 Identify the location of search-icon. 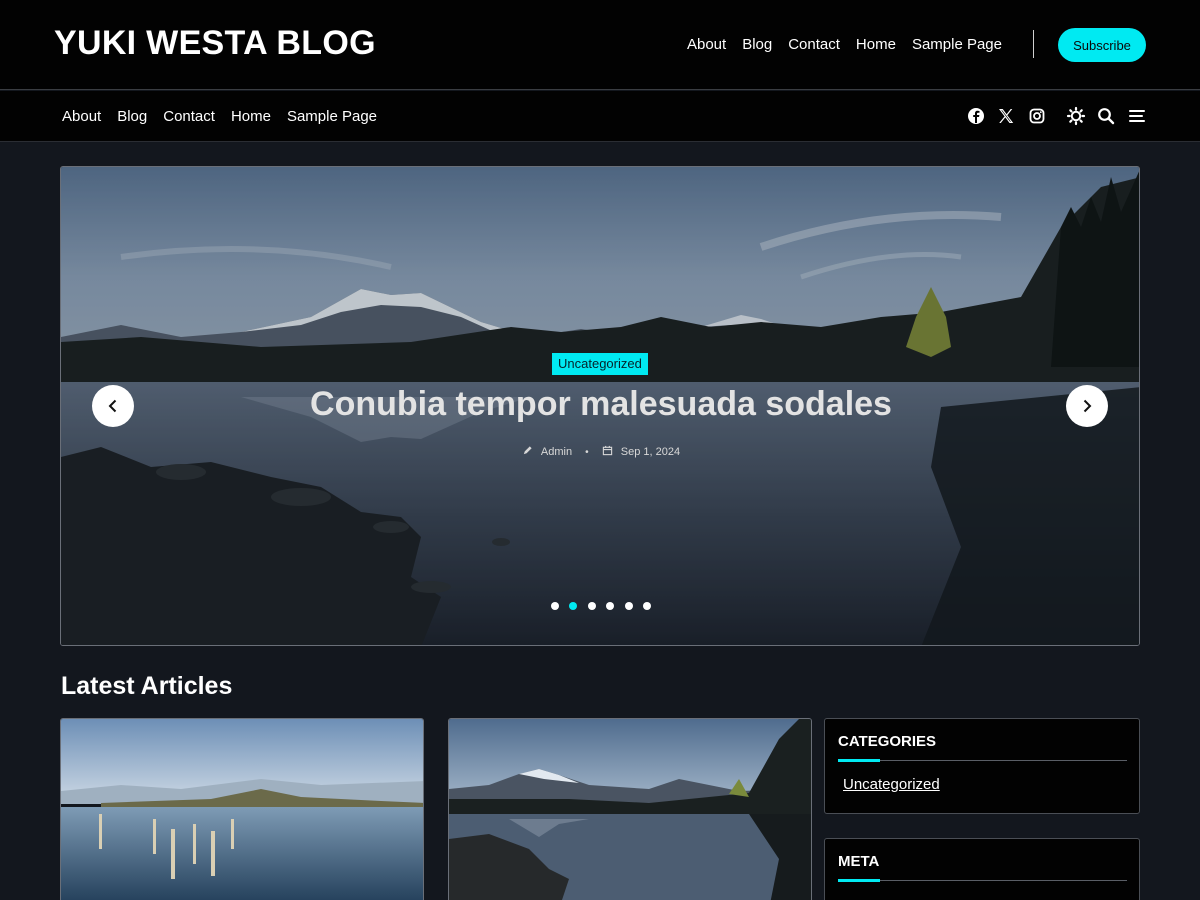
(1106, 116).